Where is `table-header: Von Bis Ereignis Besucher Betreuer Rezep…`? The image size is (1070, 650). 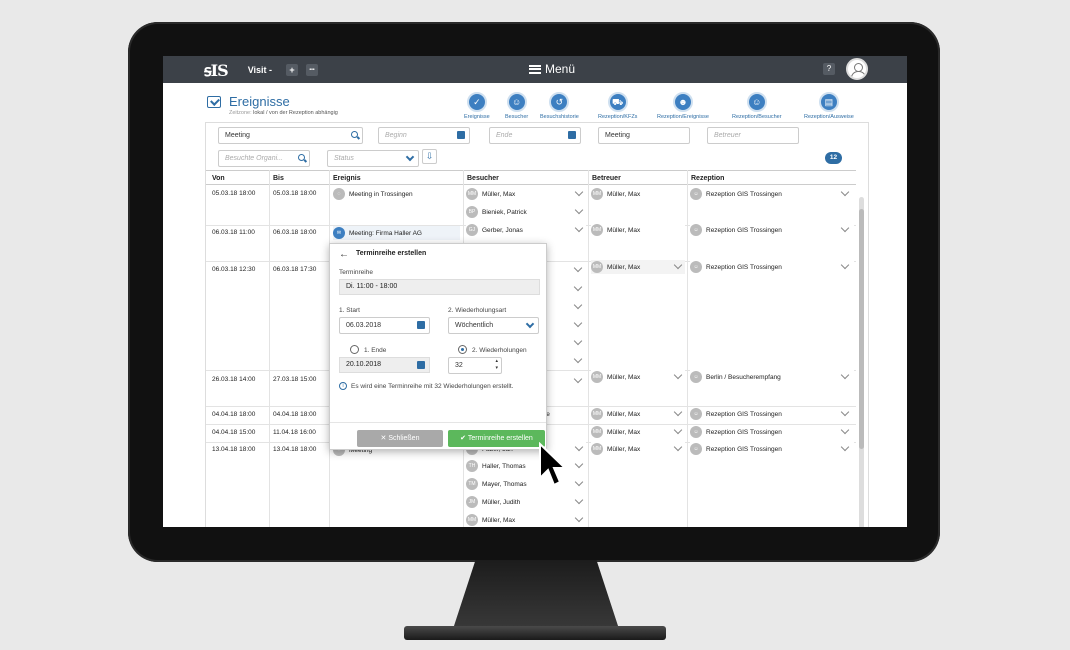
table-header: Von Bis Ereignis Besucher Betreuer Rezep… is located at coordinates (531, 177).